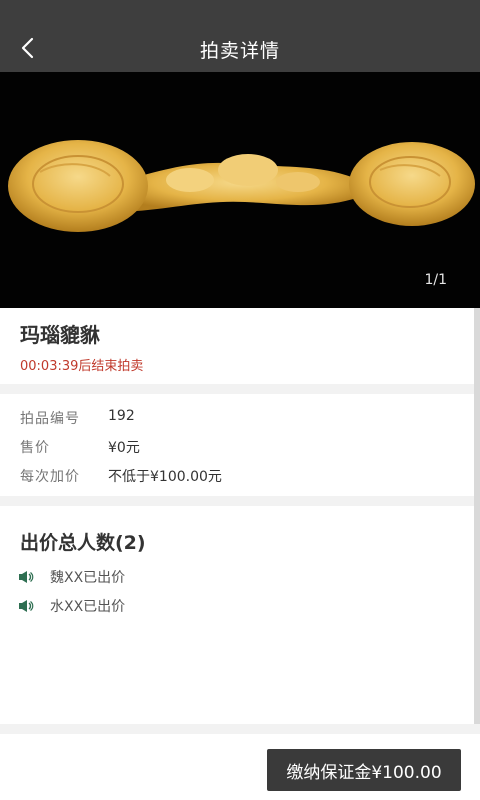  What do you see at coordinates (165, 477) in the screenshot?
I see `detail-value: 不低于¥100.00元` at bounding box center [165, 477].